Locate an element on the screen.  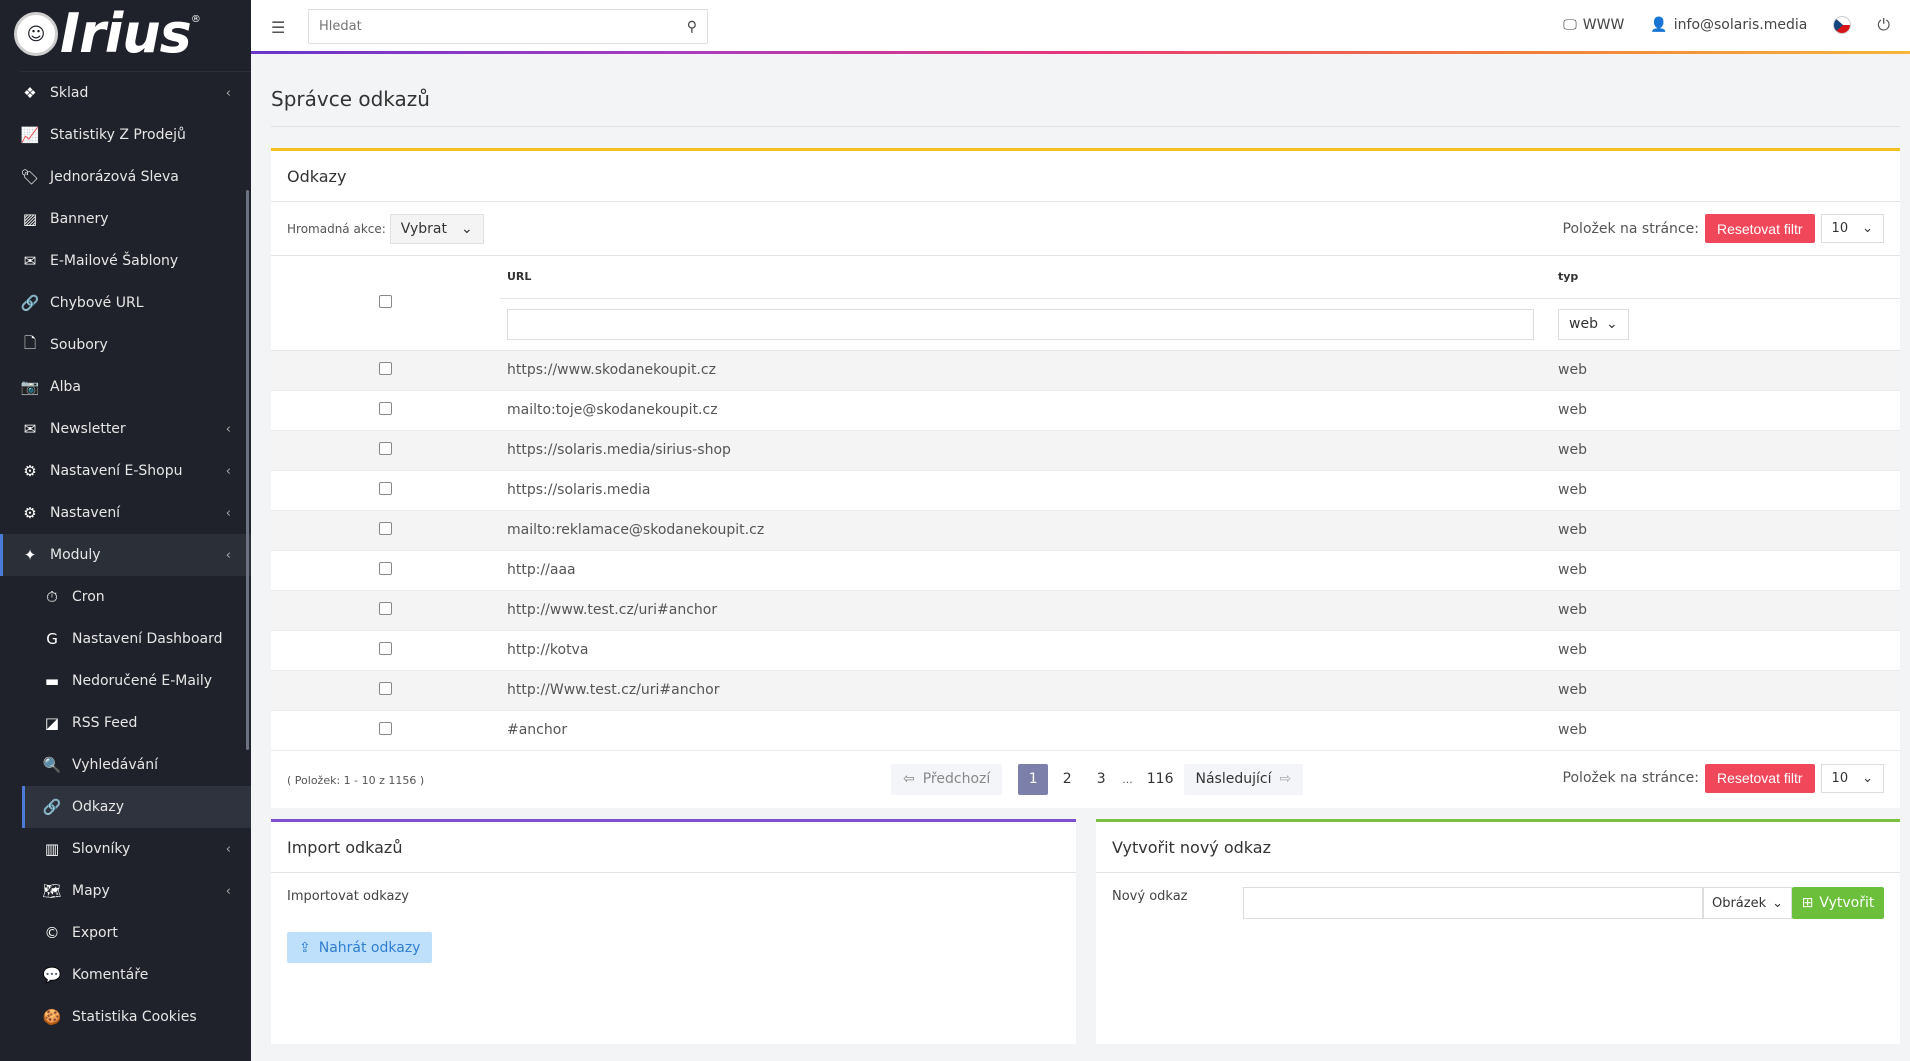
camera-icon: 📷 is located at coordinates (30, 387).